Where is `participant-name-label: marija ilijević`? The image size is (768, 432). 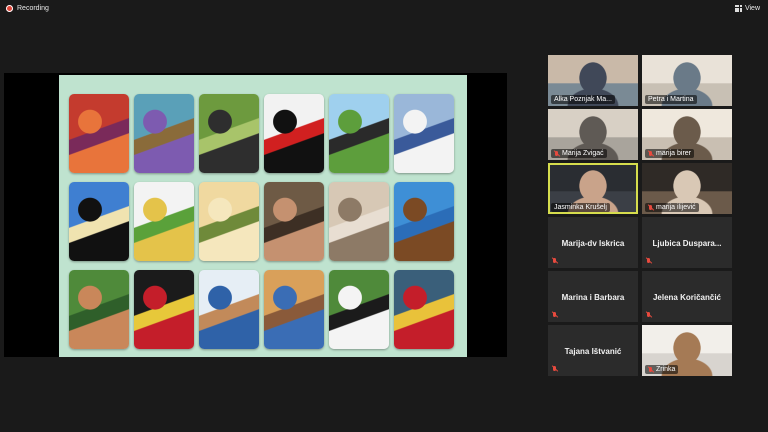 participant-name-label: marija ilijević is located at coordinates (672, 207).